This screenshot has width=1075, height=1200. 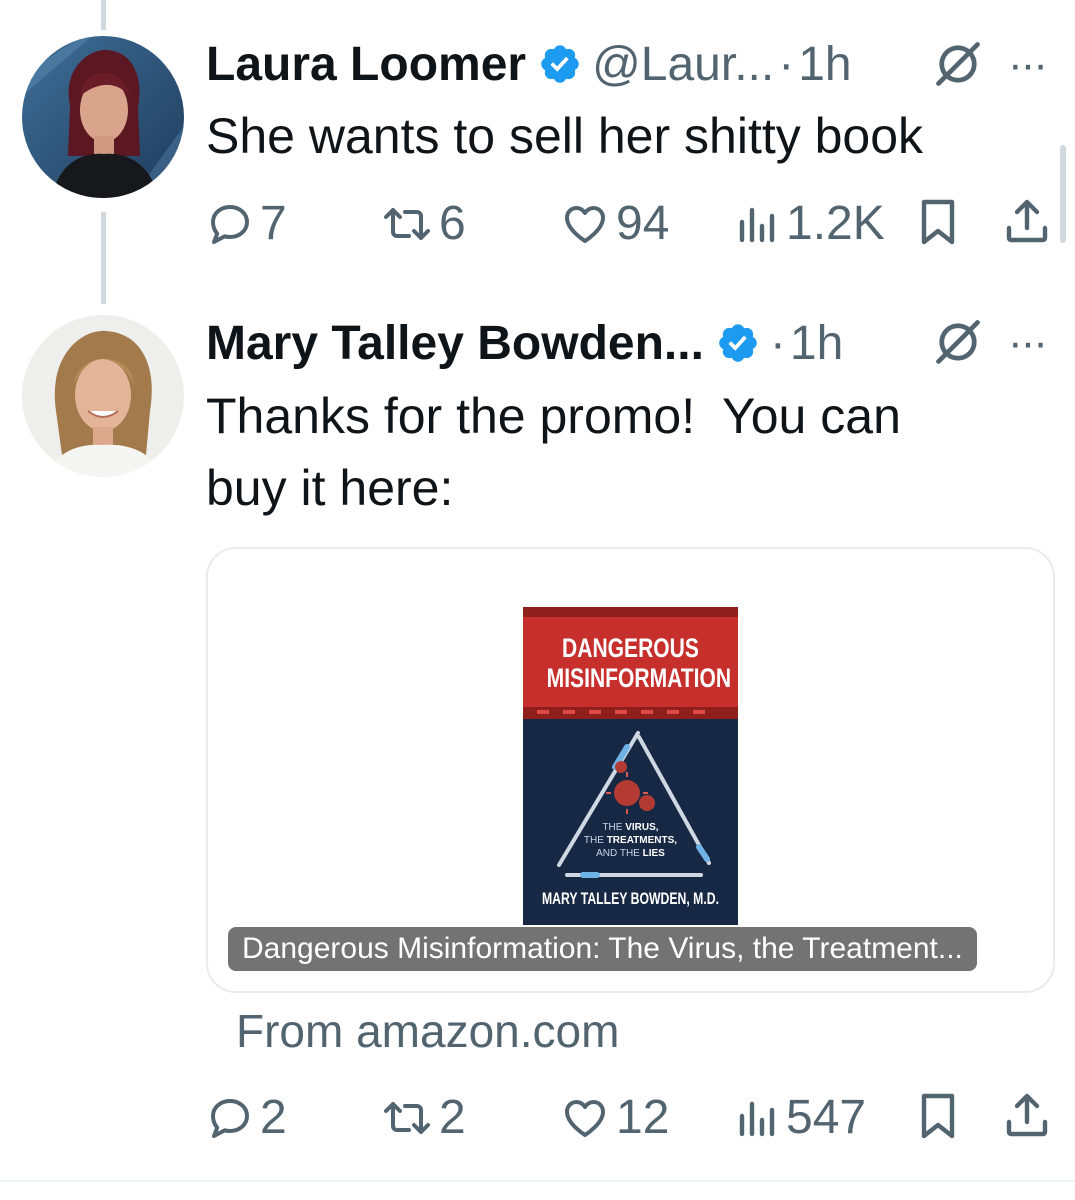 I want to click on tweet-2-text-line-2: buy it here:, so click(x=330, y=488).